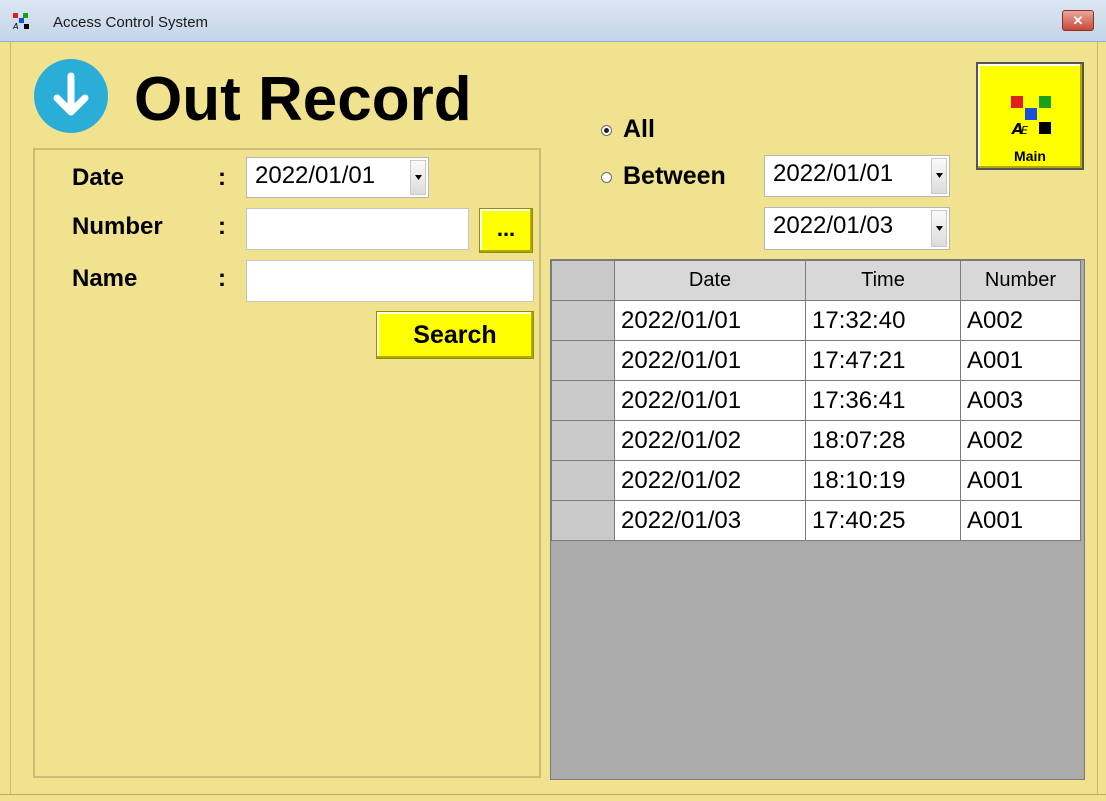 The height and width of the screenshot is (801, 1106). I want to click on number-input, so click(357, 229).